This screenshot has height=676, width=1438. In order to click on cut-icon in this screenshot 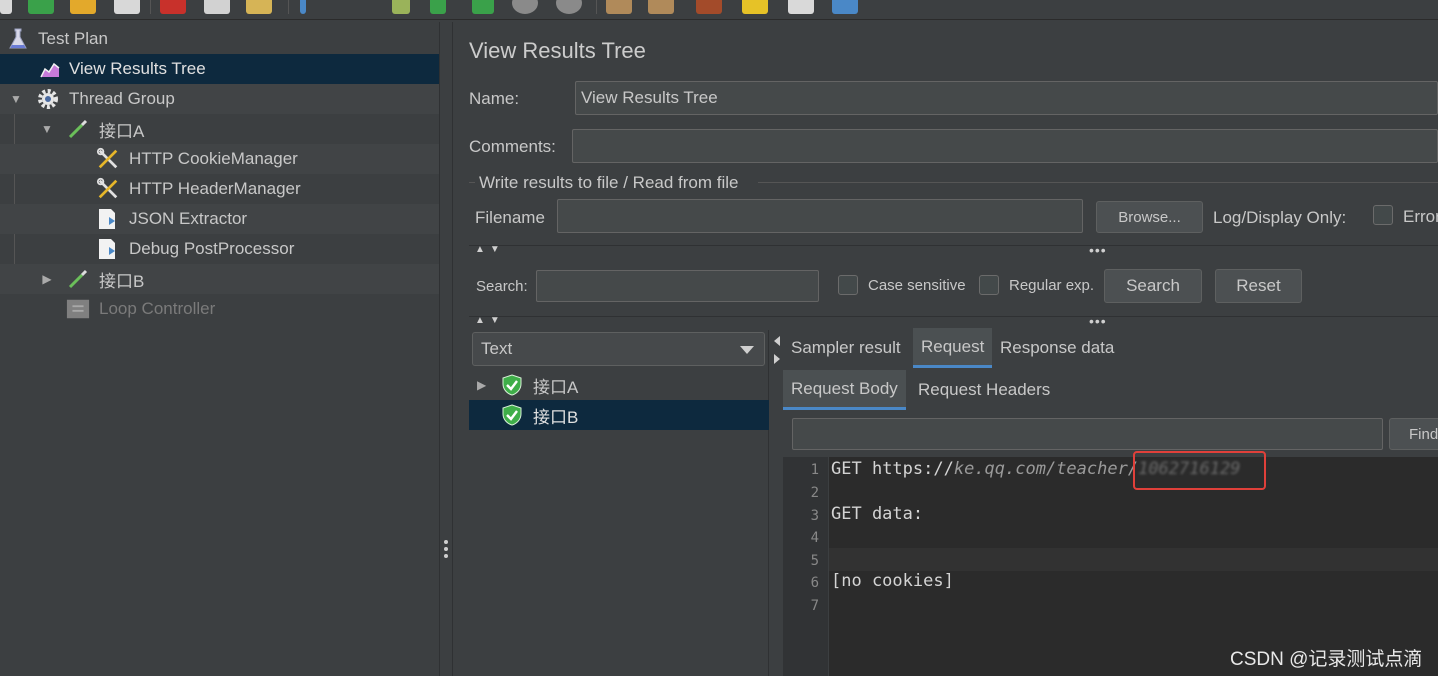, I will do `click(173, 7)`.